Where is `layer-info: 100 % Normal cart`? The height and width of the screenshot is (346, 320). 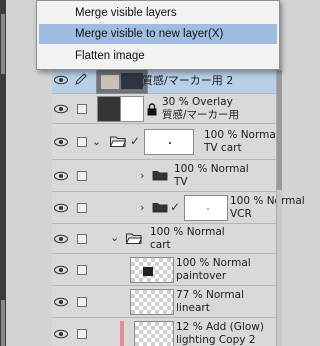 layer-info: 100 % Normal cart is located at coordinates (187, 239).